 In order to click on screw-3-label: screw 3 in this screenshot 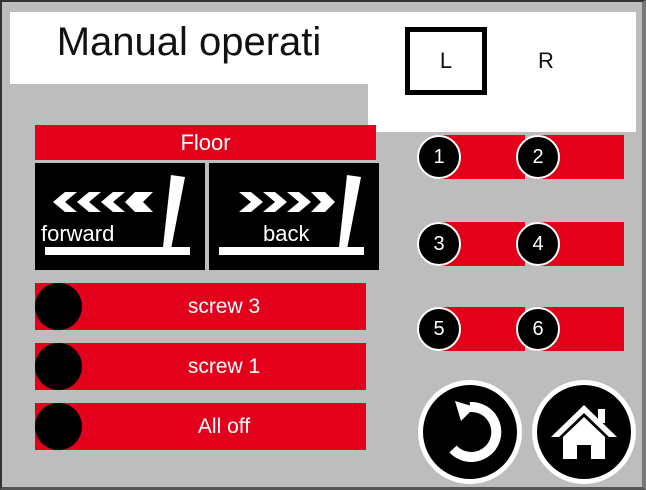, I will do `click(224, 306)`.